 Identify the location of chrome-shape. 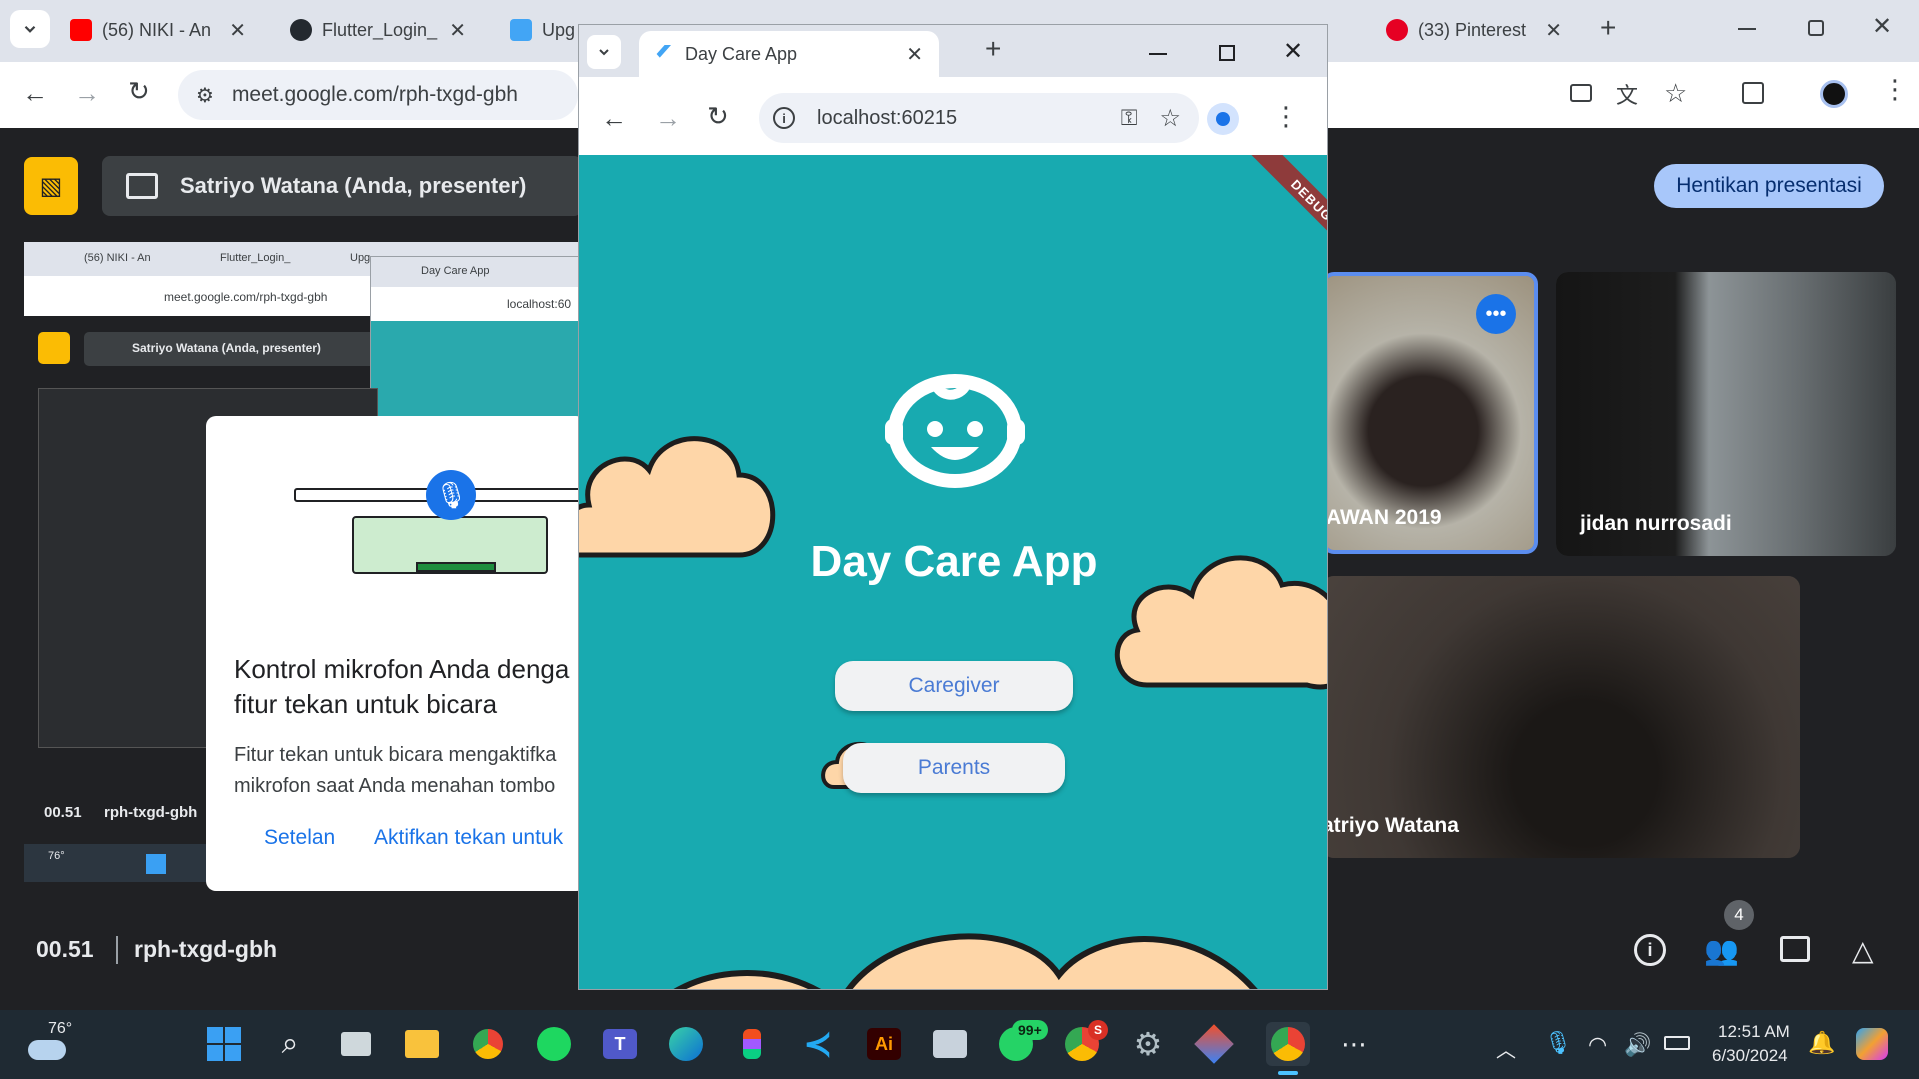
(488, 1044).